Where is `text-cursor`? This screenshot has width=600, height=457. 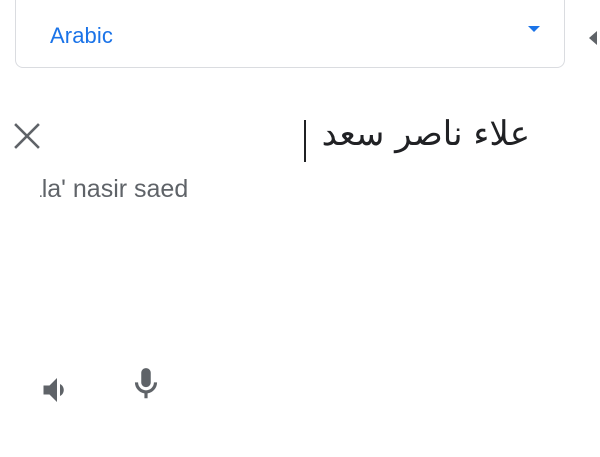
text-cursor is located at coordinates (305, 141).